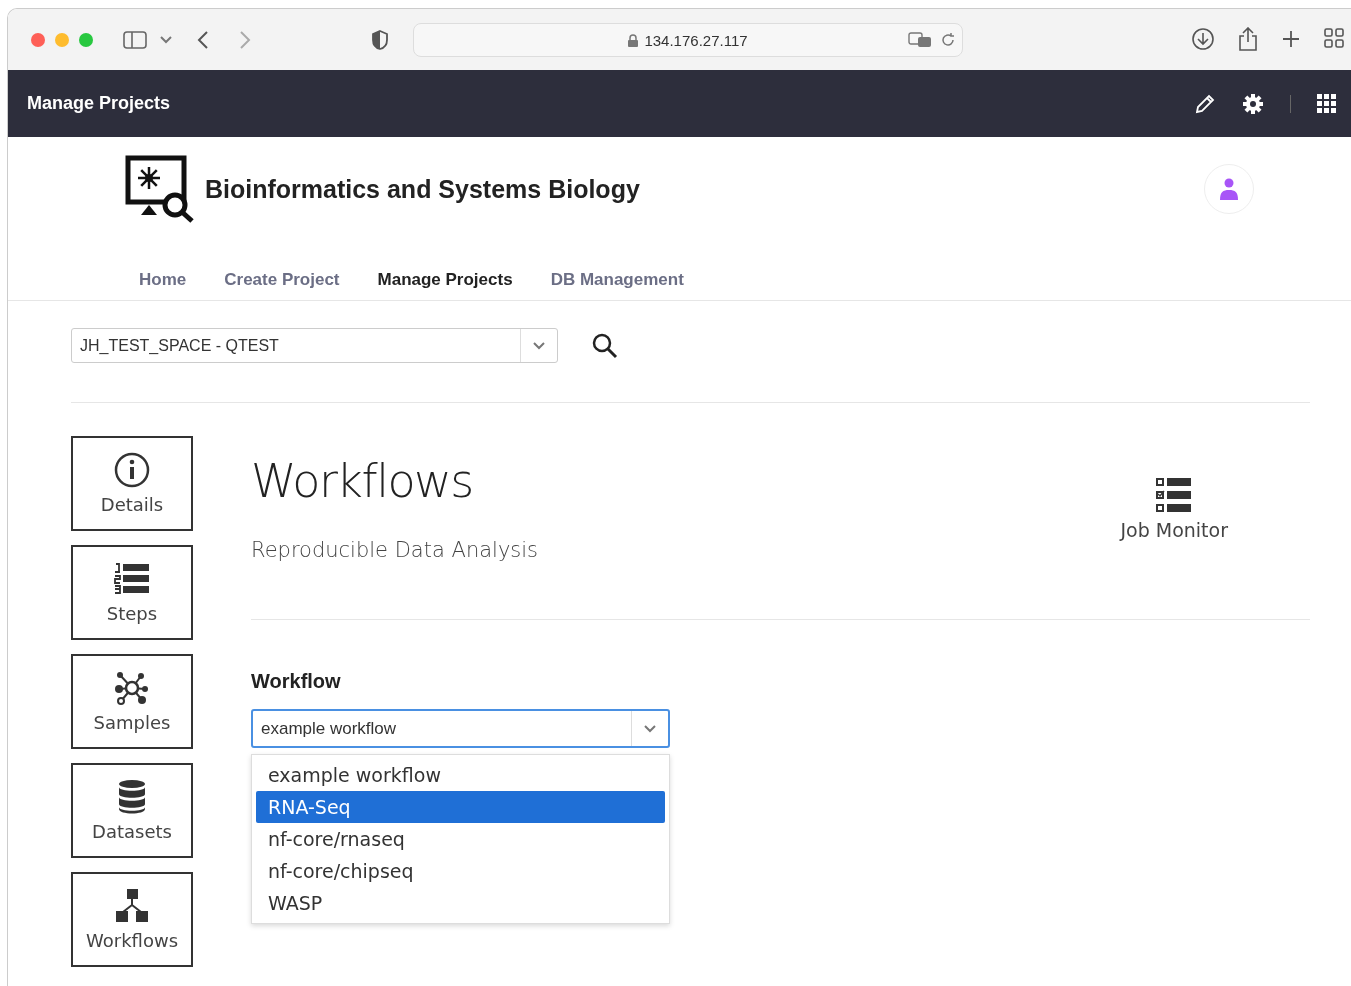  I want to click on dropdown-option: nf-core/chipseq, so click(460, 871).